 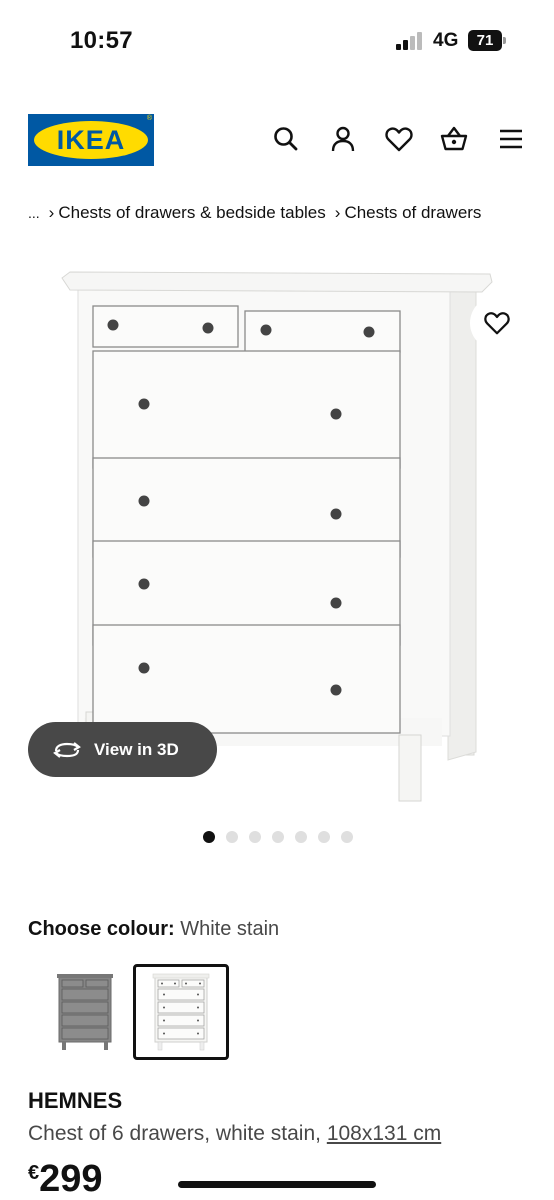 What do you see at coordinates (399, 139) in the screenshot?
I see `favourites-icon` at bounding box center [399, 139].